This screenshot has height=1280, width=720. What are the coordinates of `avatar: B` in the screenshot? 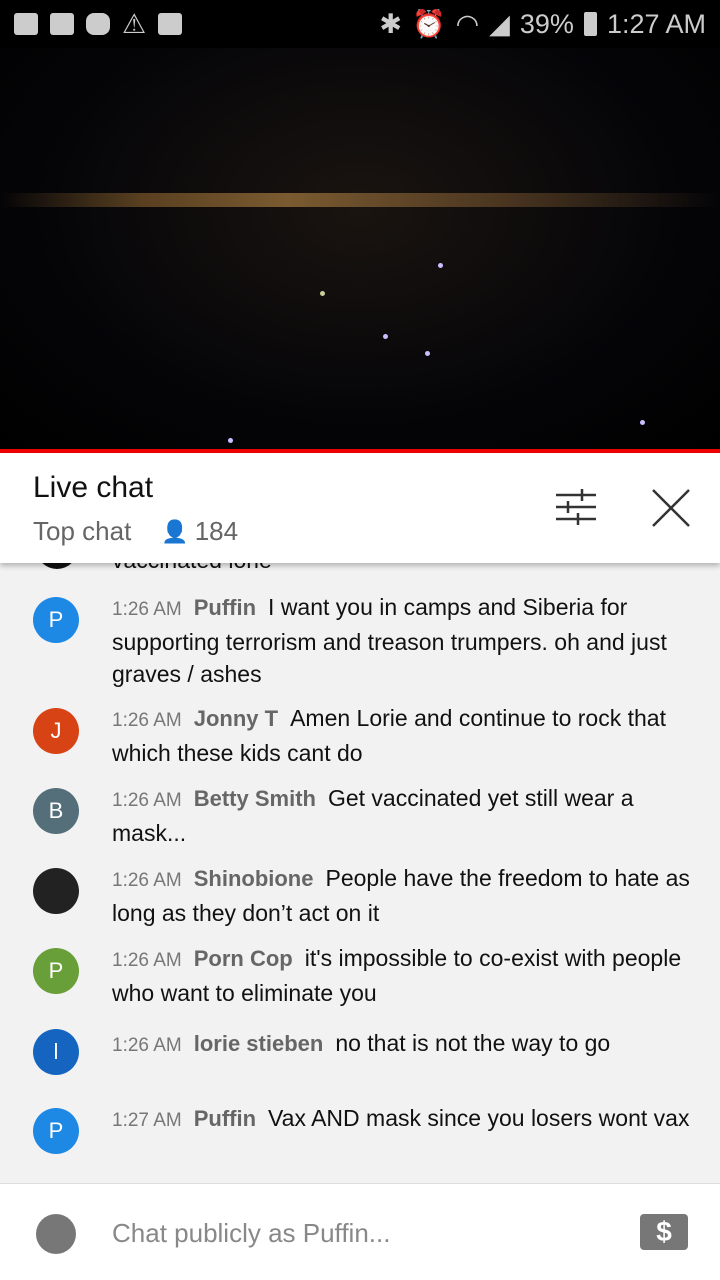 It's located at (56, 811).